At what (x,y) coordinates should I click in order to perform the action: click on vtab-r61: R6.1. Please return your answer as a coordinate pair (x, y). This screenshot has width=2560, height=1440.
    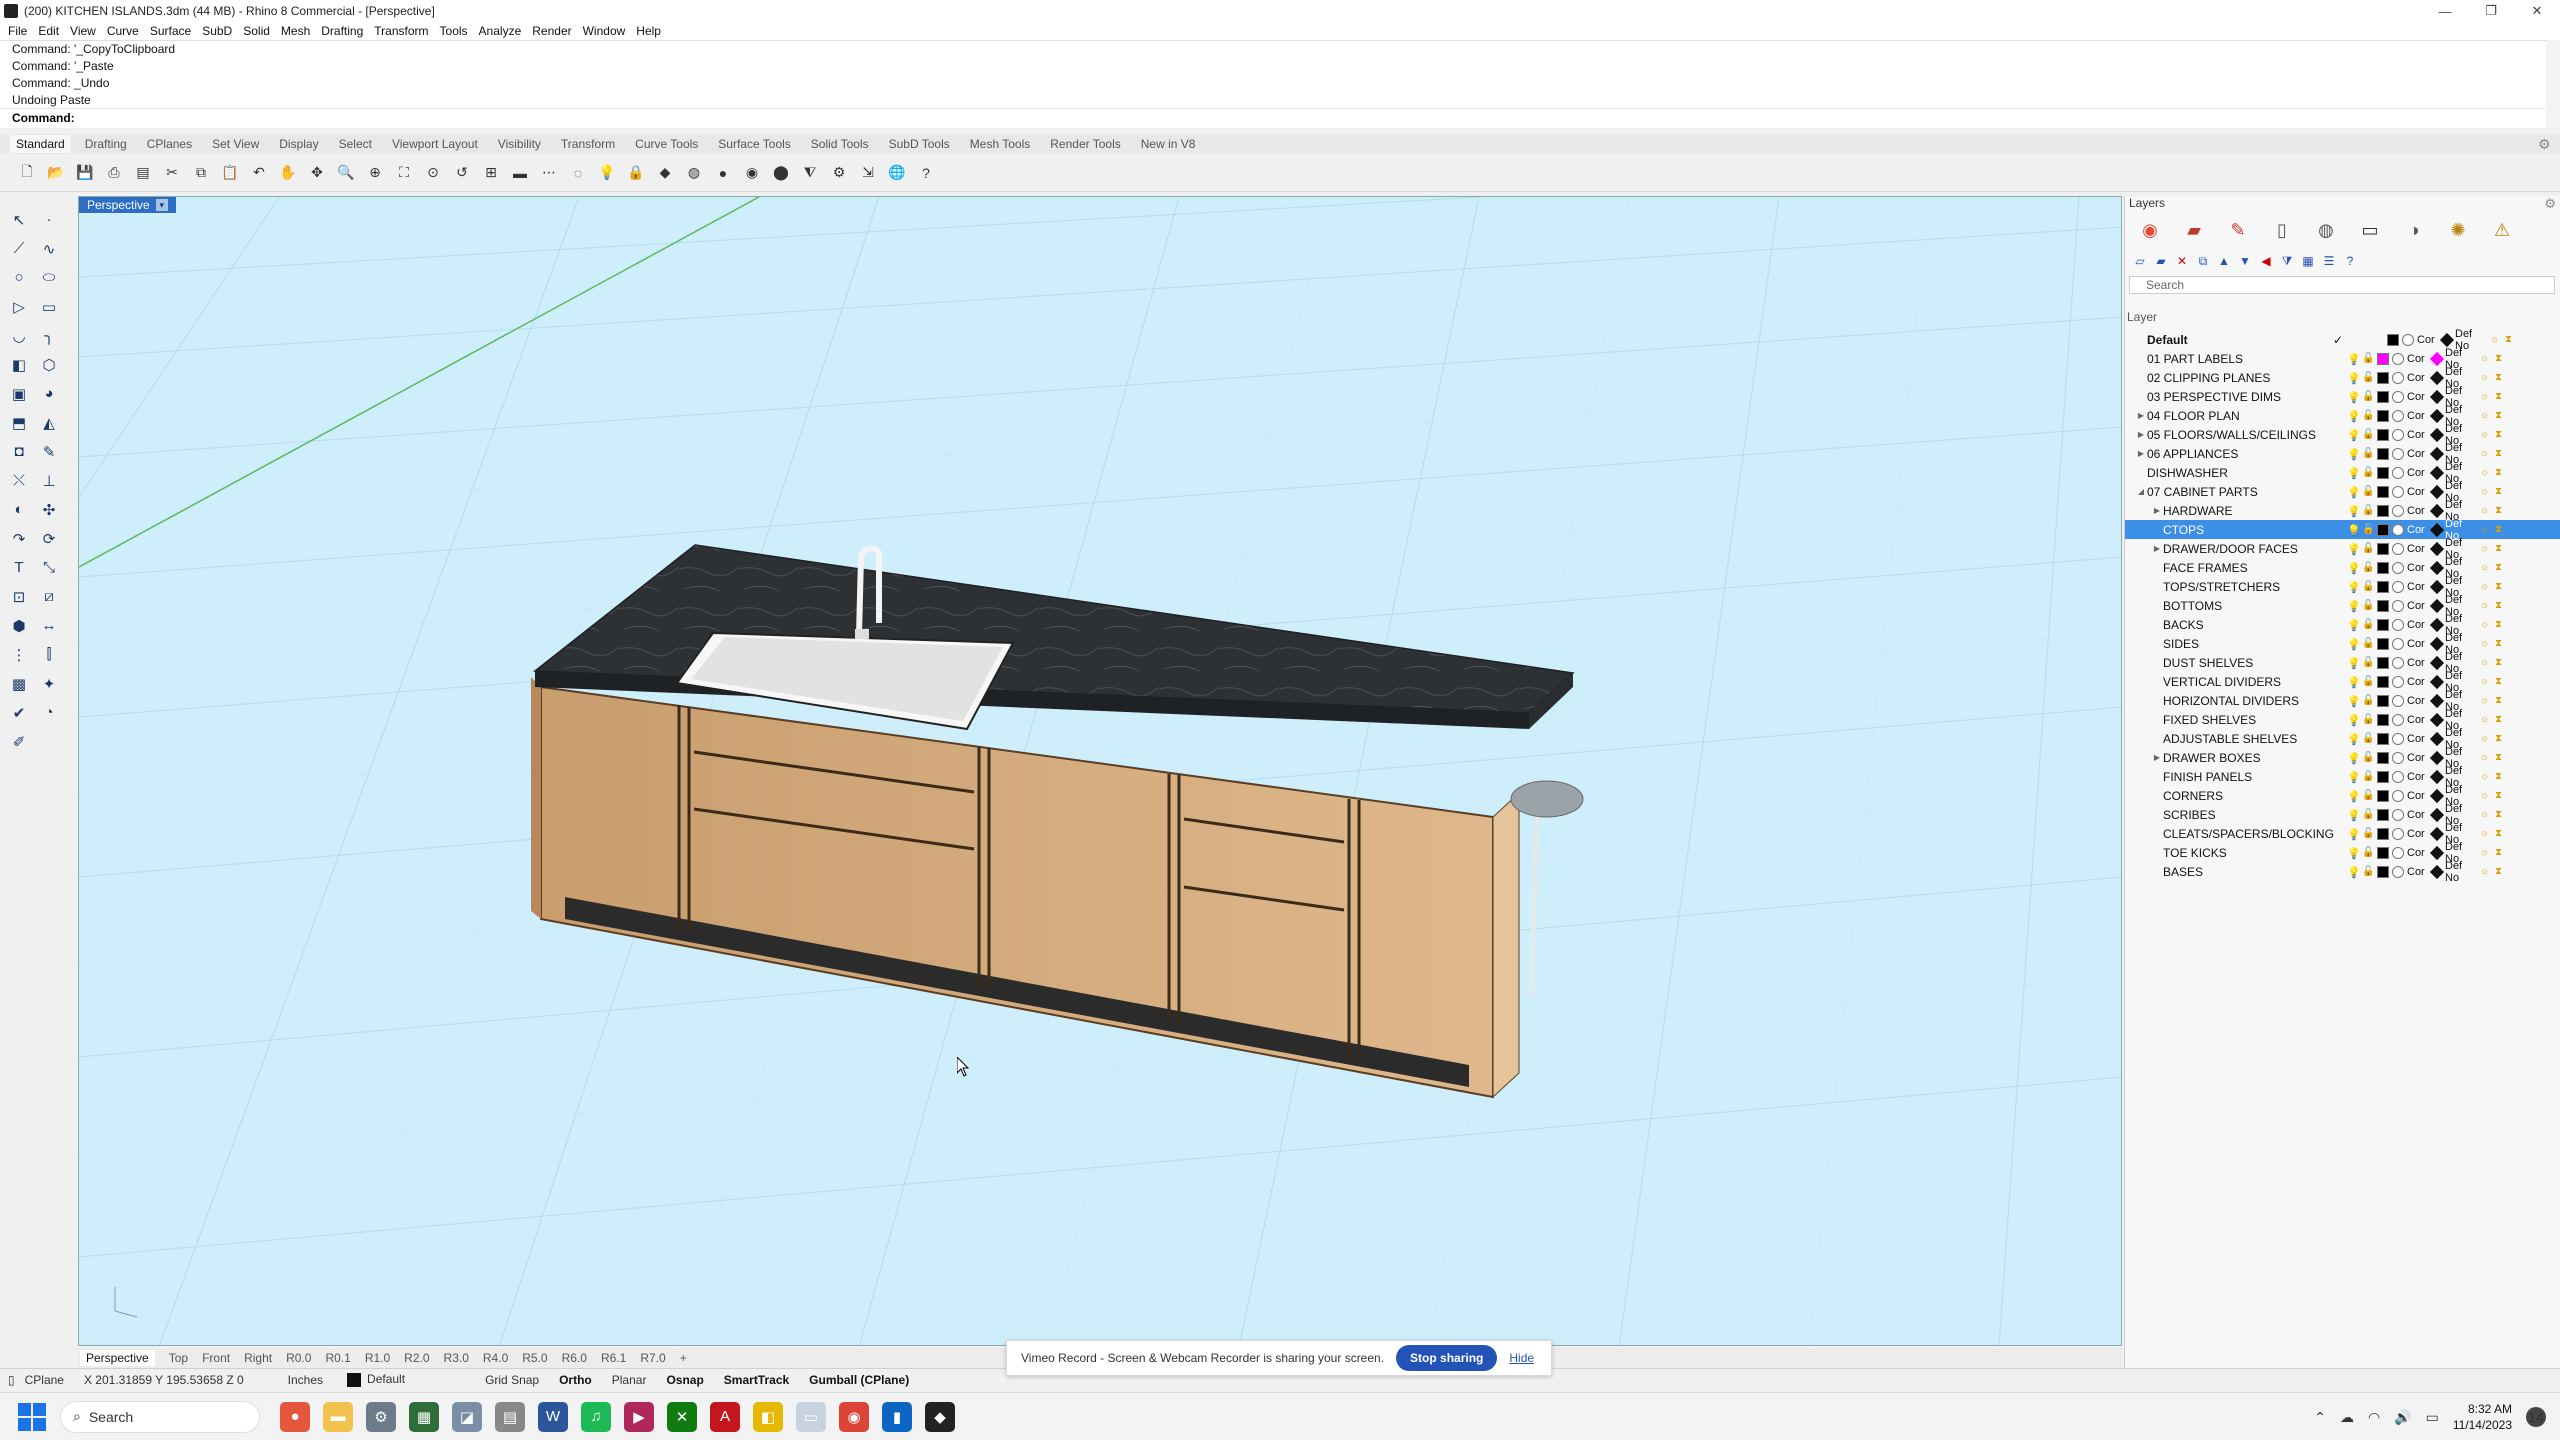
    Looking at the image, I should click on (613, 1358).